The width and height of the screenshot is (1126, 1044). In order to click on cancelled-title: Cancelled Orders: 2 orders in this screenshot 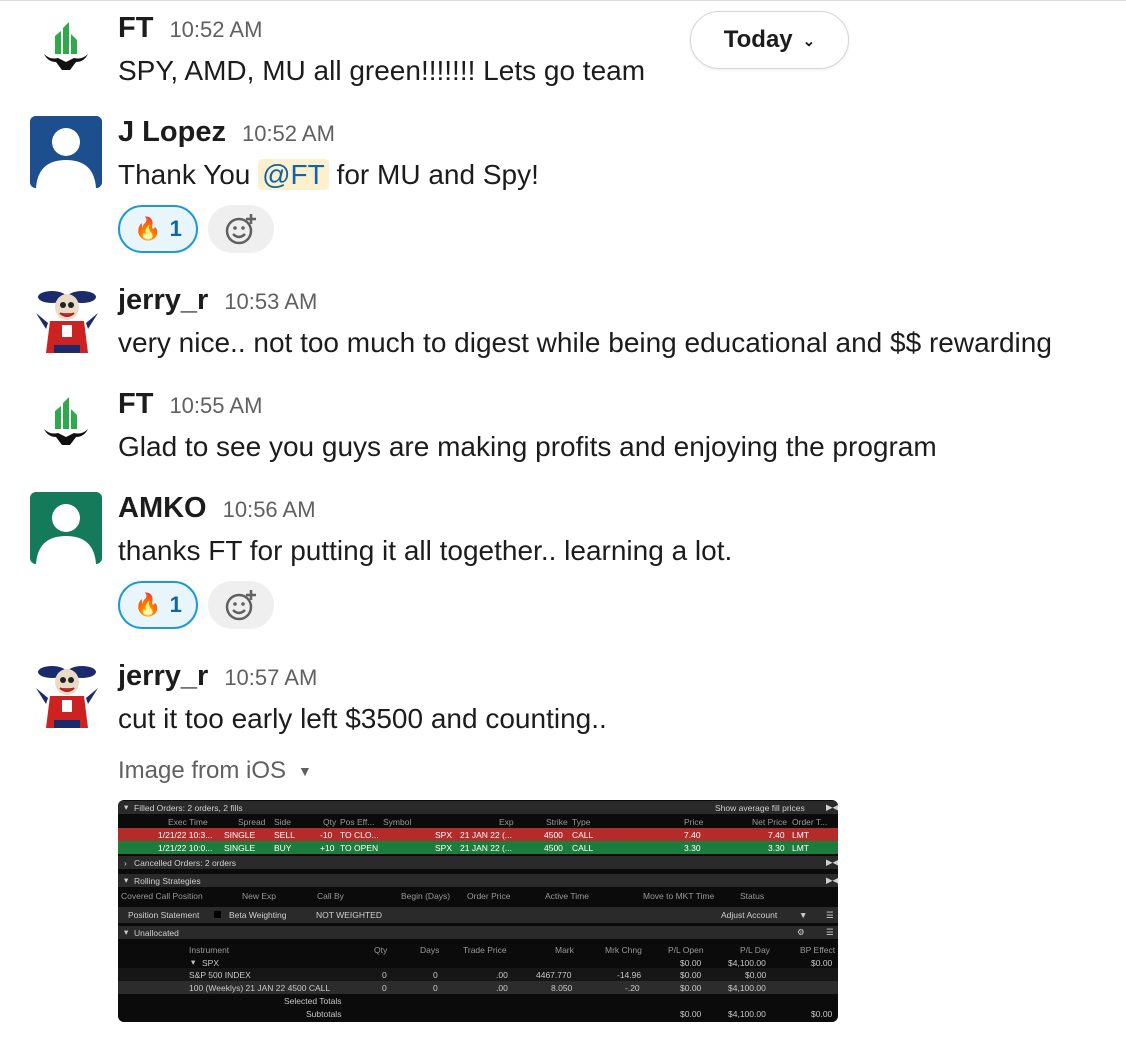, I will do `click(185, 862)`.